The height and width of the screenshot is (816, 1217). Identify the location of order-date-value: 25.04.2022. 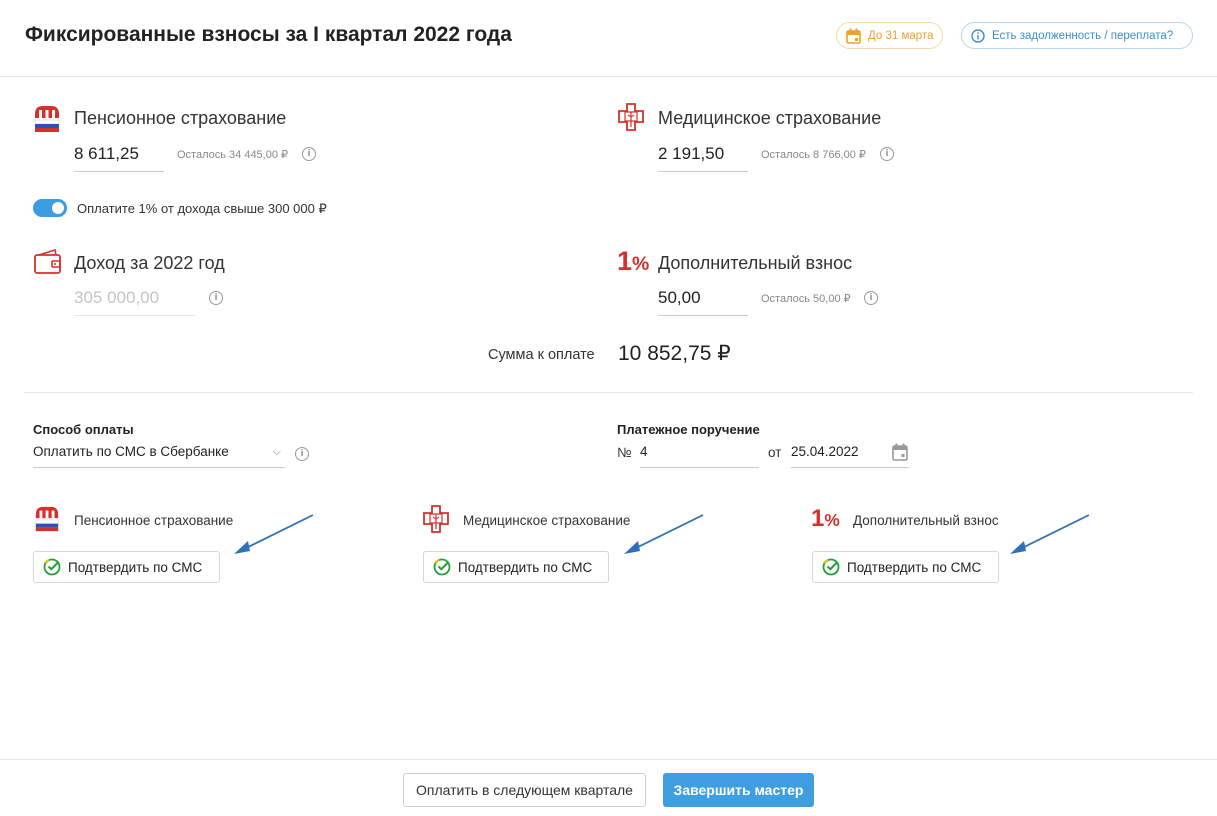
(825, 451).